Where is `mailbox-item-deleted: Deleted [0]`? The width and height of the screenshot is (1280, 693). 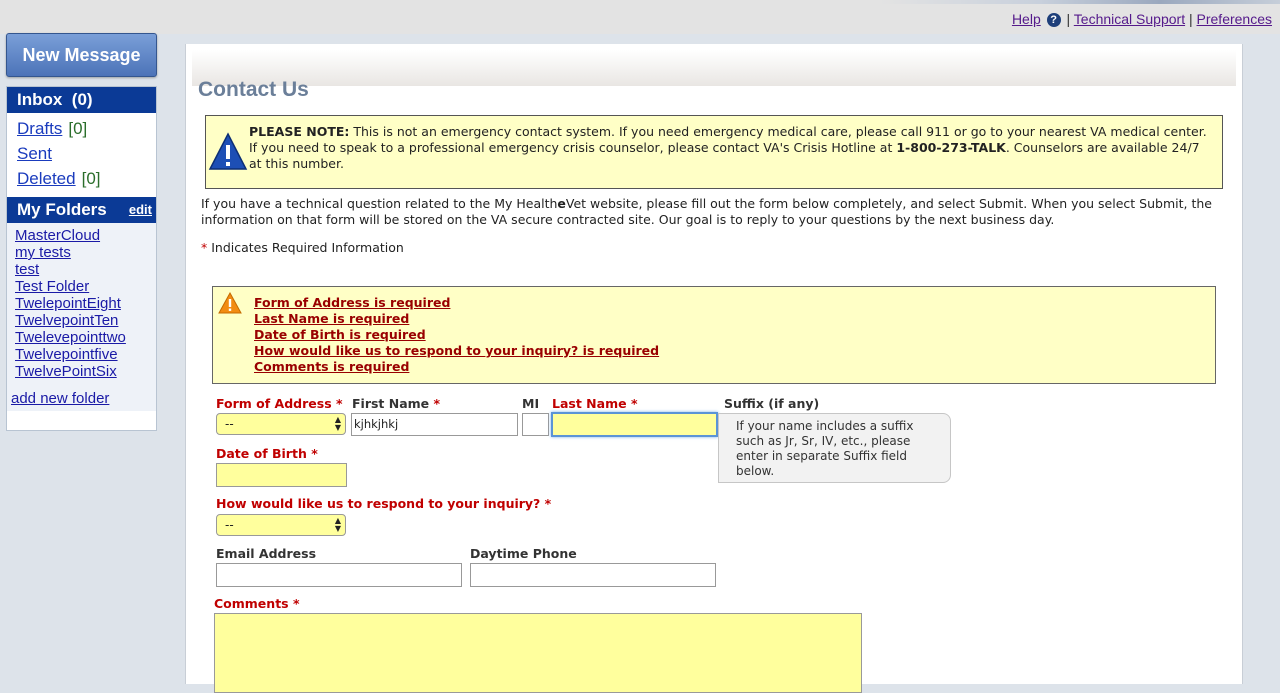
mailbox-item-deleted: Deleted [0] is located at coordinates (86, 178).